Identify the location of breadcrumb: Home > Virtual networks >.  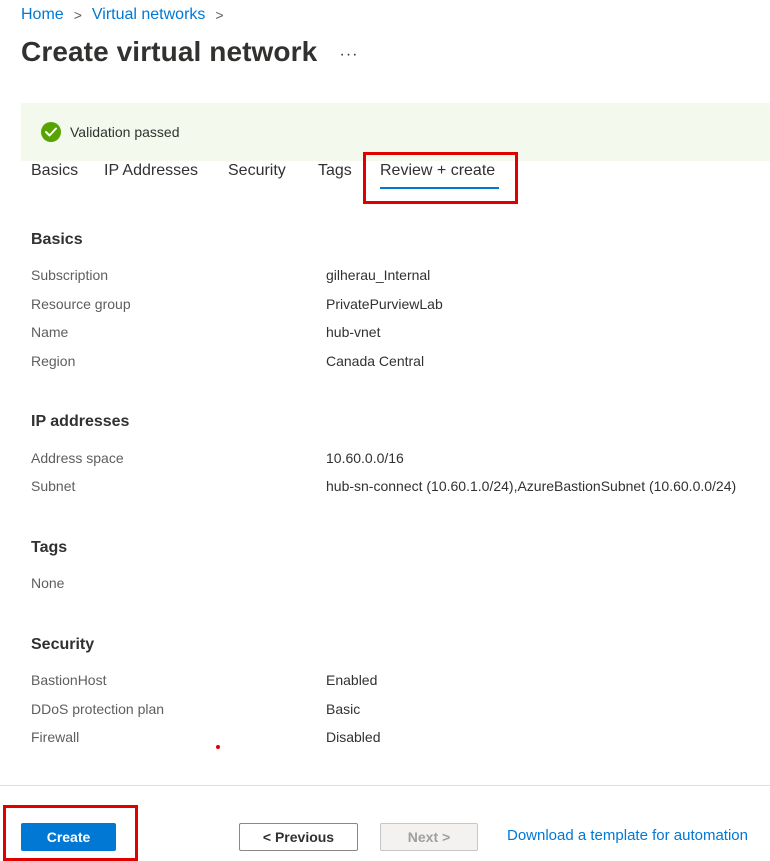
(127, 15).